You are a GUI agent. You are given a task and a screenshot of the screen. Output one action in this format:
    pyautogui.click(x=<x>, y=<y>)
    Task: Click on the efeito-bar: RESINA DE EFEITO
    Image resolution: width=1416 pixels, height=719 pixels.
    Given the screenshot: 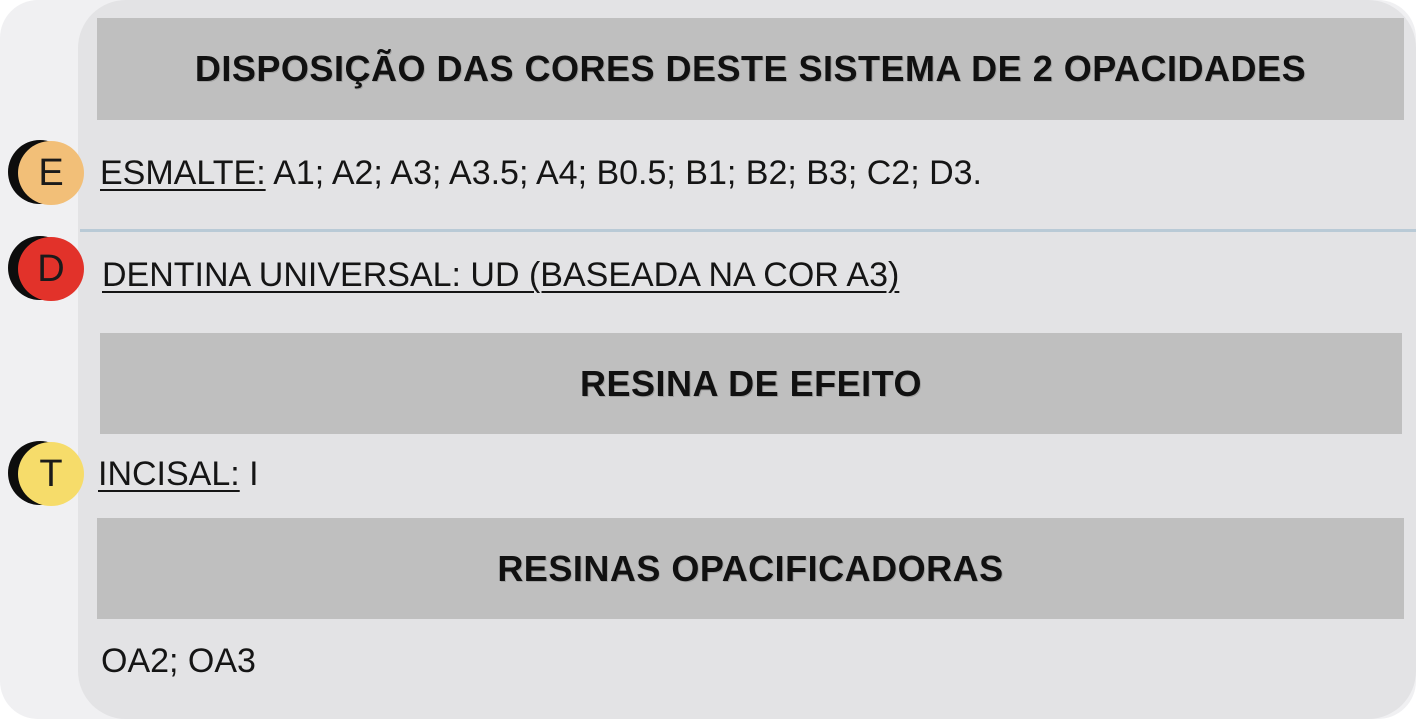 What is the action you would take?
    pyautogui.click(x=751, y=383)
    